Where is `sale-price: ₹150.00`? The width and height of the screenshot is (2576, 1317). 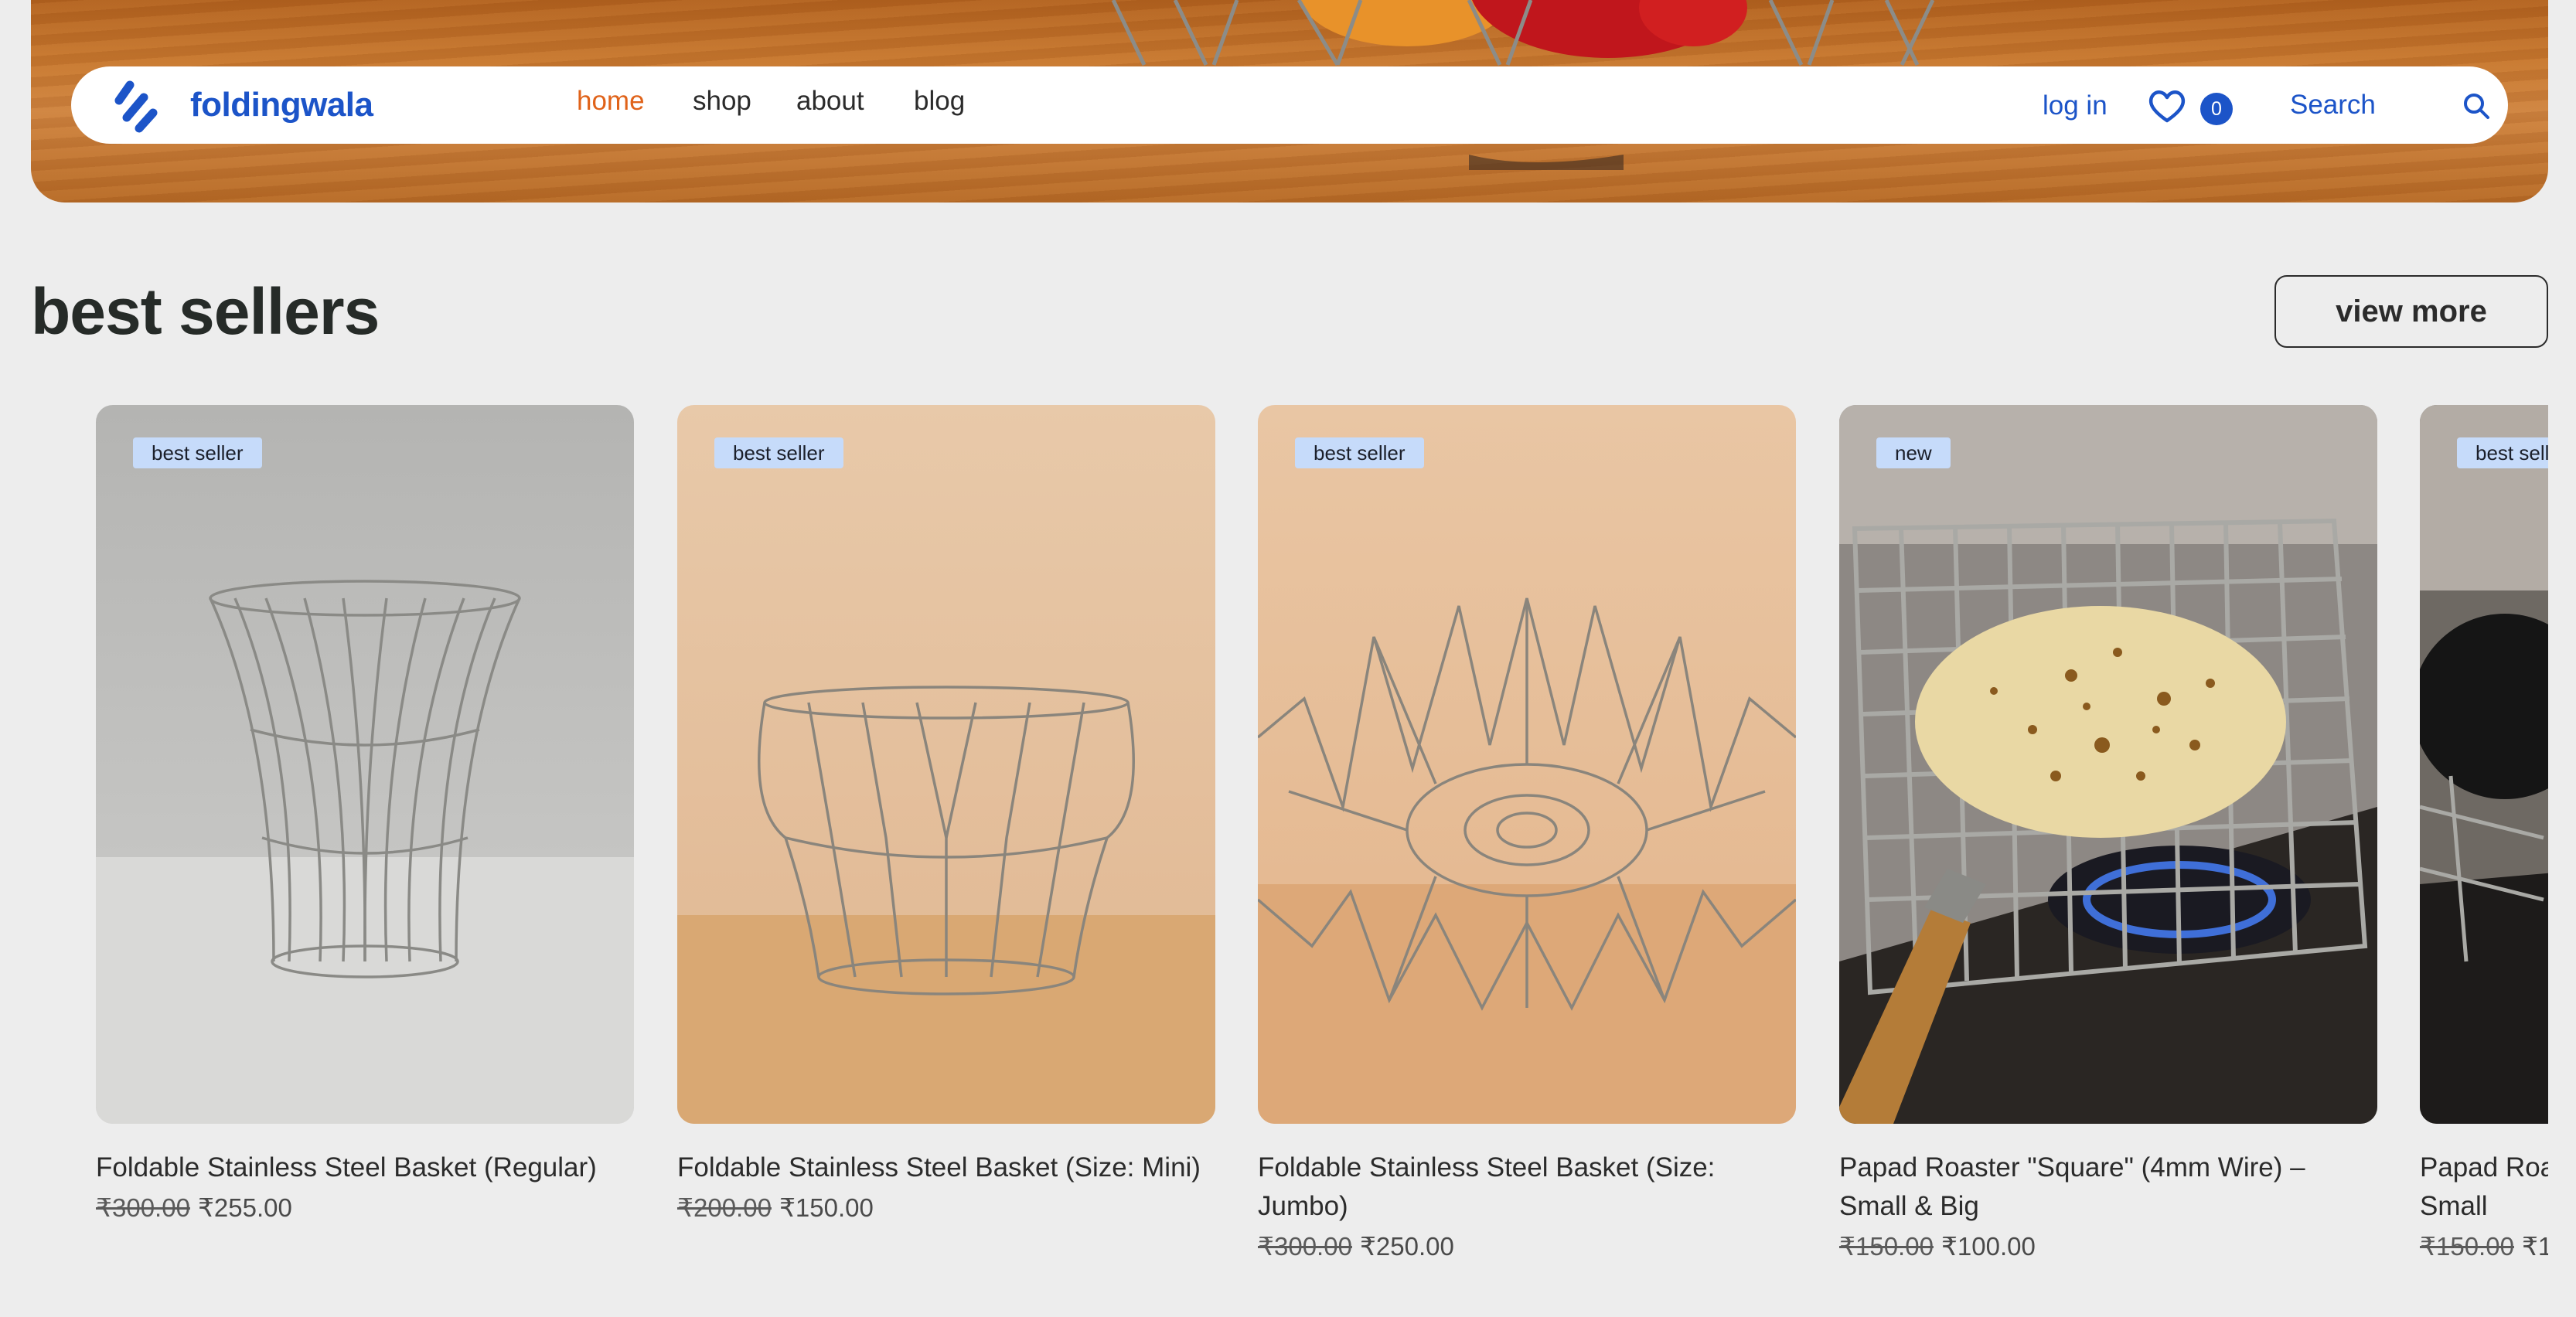
sale-price: ₹150.00 is located at coordinates (827, 1207).